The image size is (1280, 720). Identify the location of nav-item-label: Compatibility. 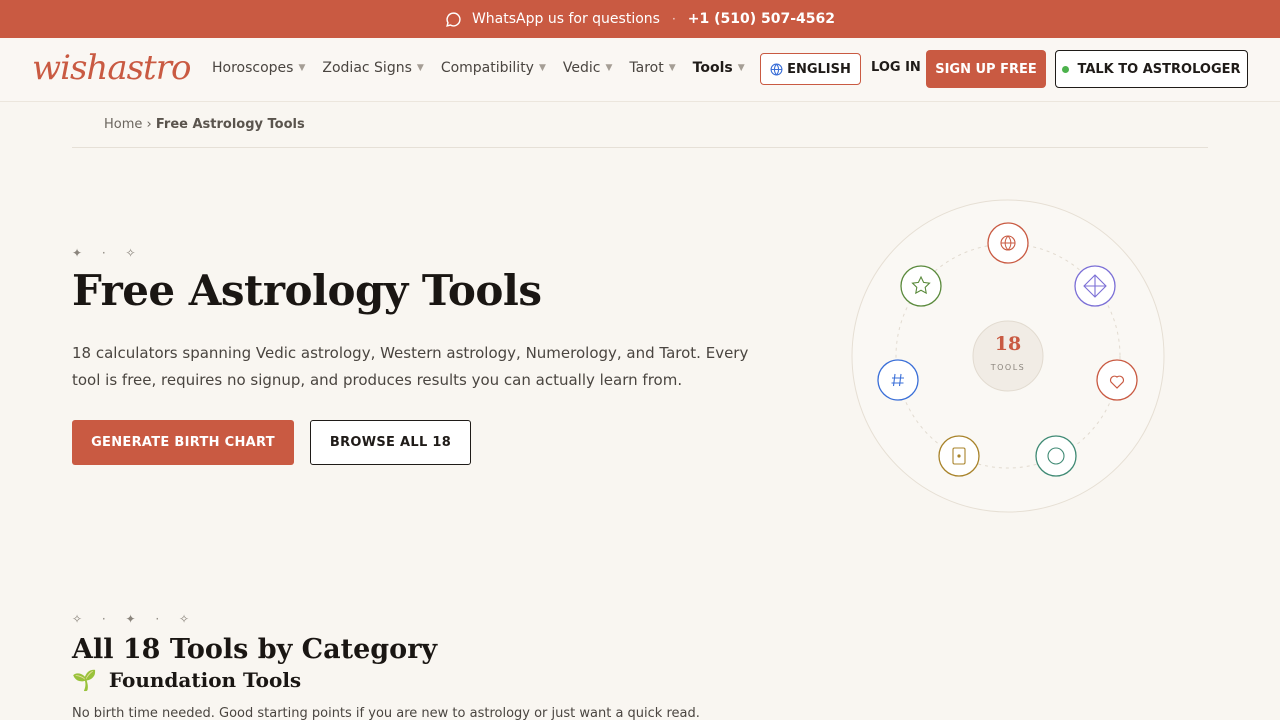
(487, 68).